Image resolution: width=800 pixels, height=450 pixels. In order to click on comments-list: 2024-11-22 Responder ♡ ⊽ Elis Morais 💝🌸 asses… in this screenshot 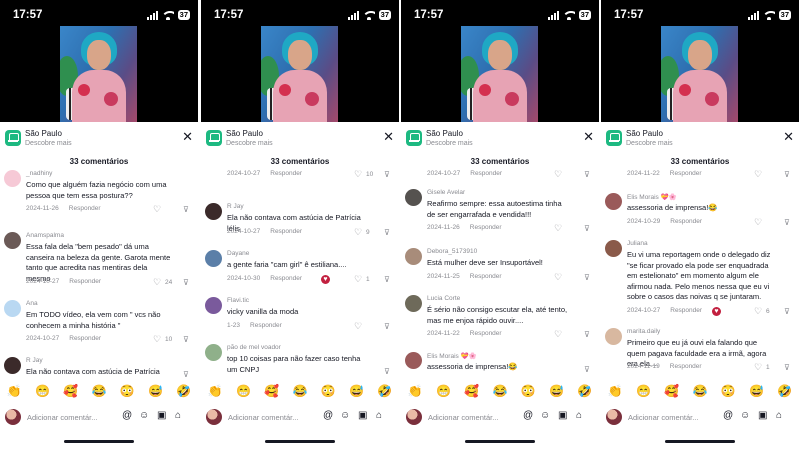, I will do `click(700, 274)`.